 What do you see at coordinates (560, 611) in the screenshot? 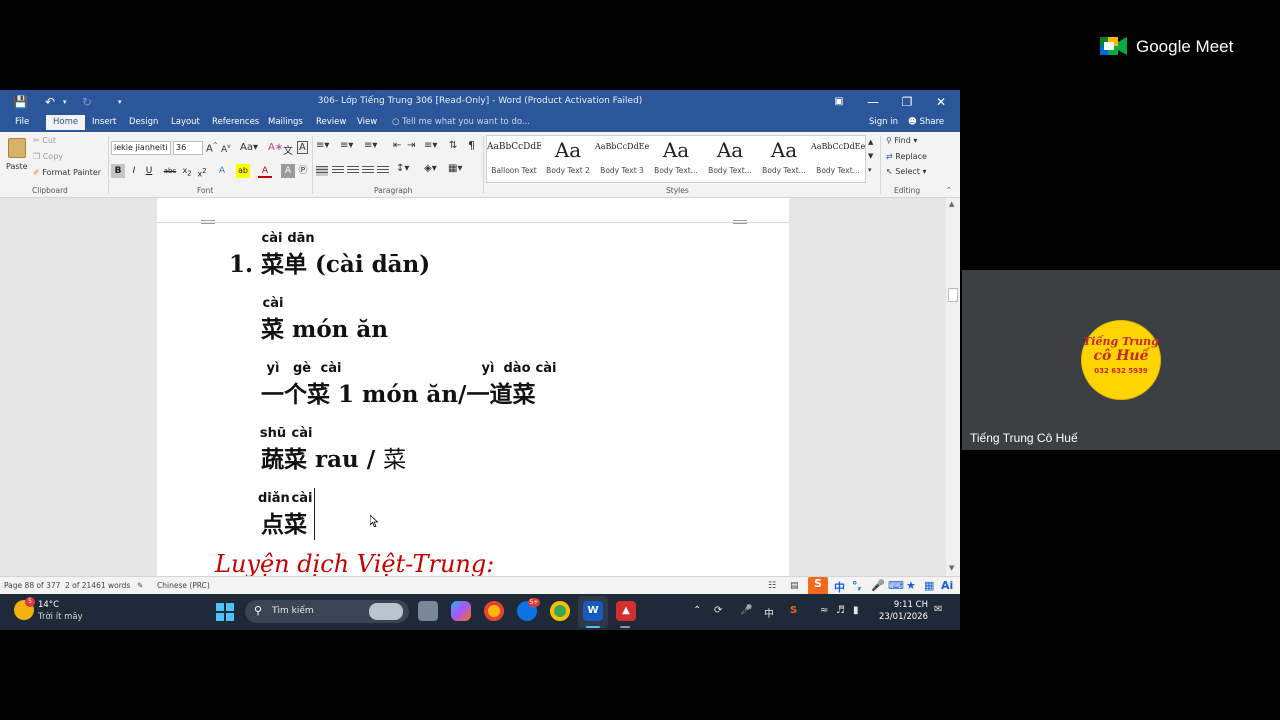
I see `chrome-profile-icon` at bounding box center [560, 611].